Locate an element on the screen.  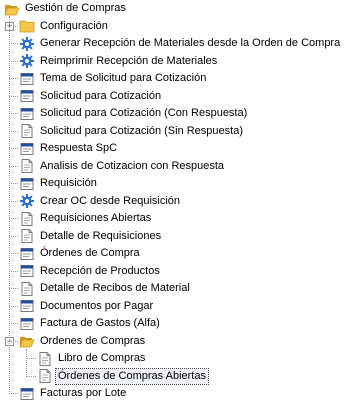
tree-item-documentos-por-pagar: Documentos por Pagar is located at coordinates (87, 306).